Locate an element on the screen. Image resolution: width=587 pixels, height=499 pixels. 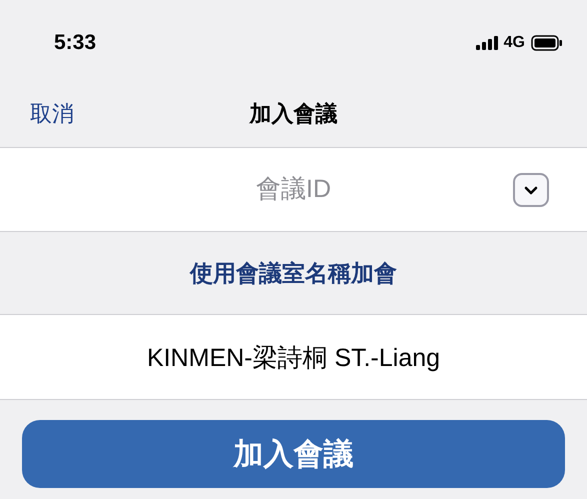
screen-title: 加入會議 is located at coordinates (294, 114).